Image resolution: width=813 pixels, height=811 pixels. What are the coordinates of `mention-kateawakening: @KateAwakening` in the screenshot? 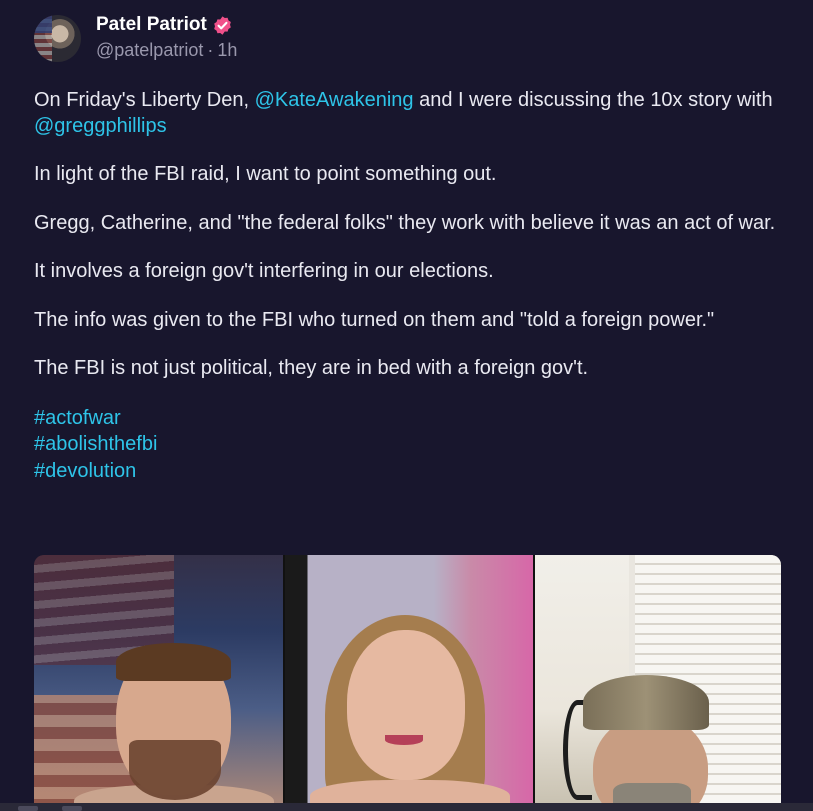 It's located at (334, 100).